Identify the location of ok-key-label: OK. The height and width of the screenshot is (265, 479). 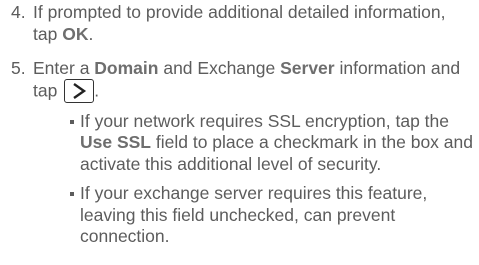
(75, 33).